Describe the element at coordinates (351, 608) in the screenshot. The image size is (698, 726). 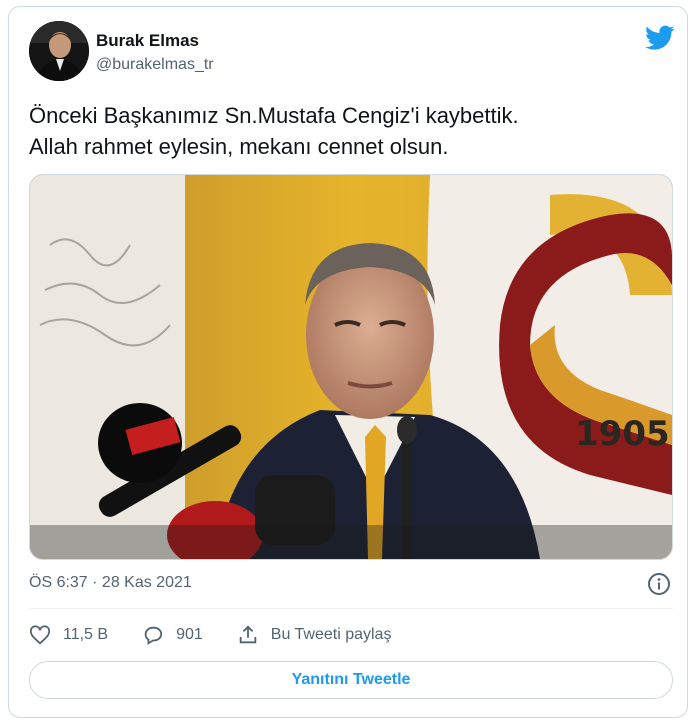
I see `divider-top` at that location.